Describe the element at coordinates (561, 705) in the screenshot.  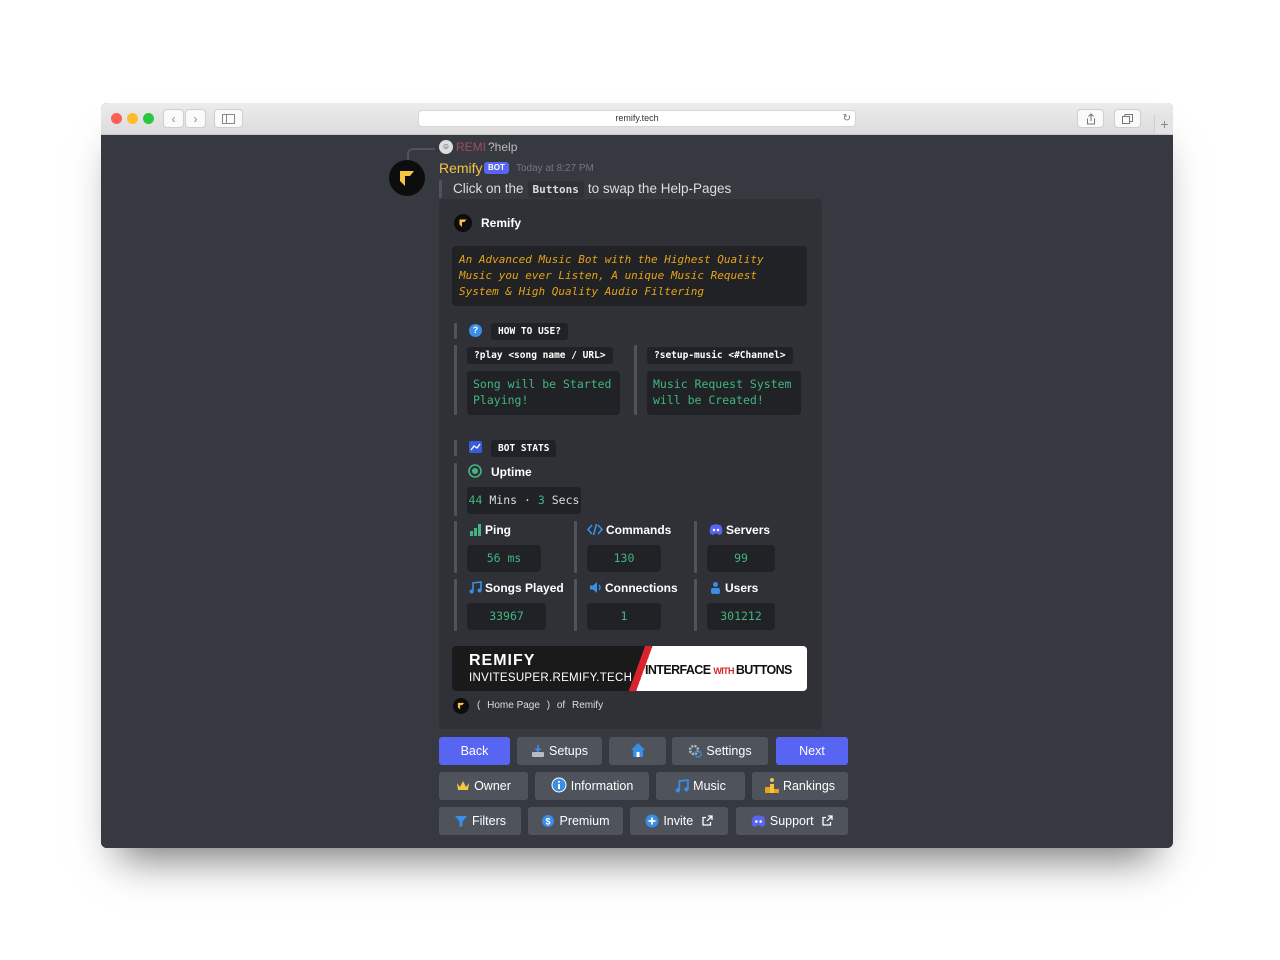
I see `footer-of: of` at that location.